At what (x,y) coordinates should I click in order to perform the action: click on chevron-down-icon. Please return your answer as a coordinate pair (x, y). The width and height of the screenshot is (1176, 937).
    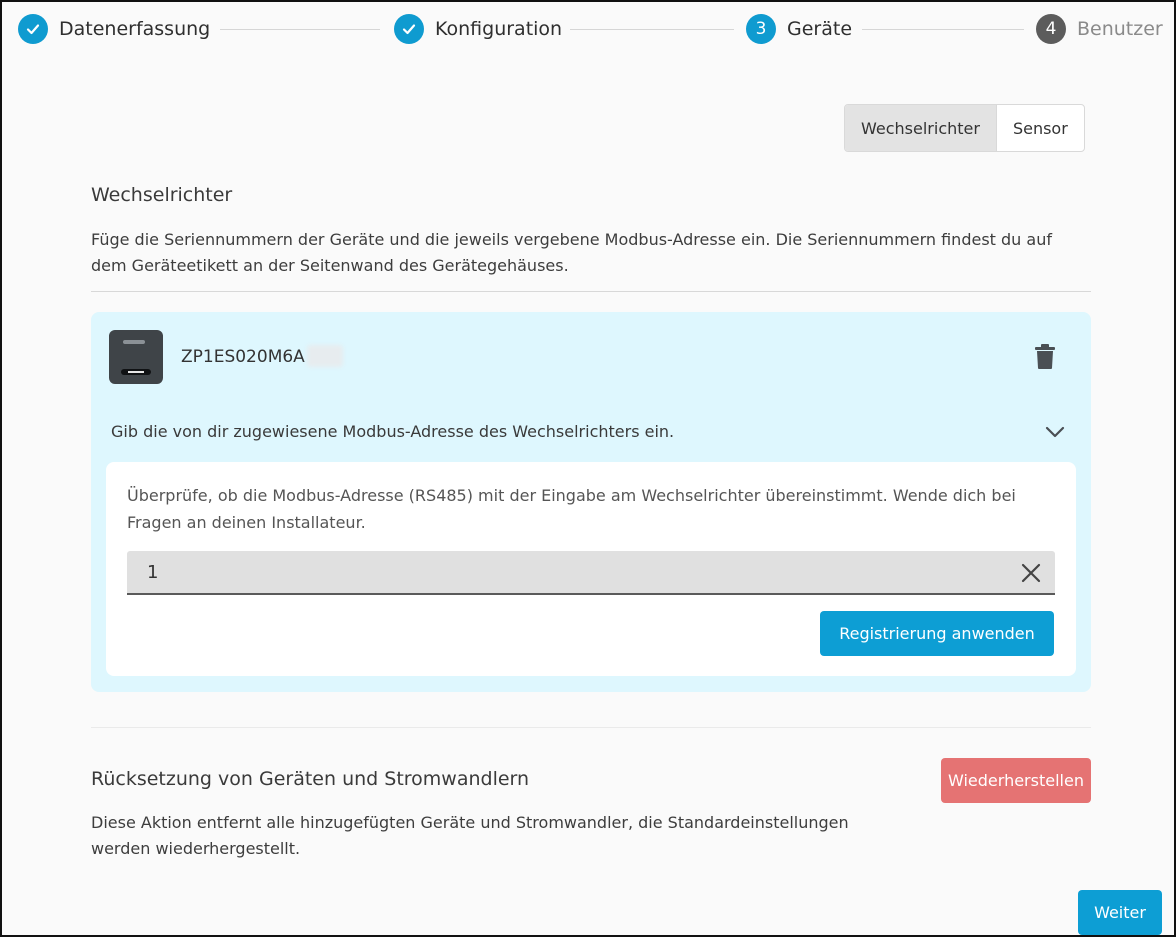
    Looking at the image, I should click on (1055, 432).